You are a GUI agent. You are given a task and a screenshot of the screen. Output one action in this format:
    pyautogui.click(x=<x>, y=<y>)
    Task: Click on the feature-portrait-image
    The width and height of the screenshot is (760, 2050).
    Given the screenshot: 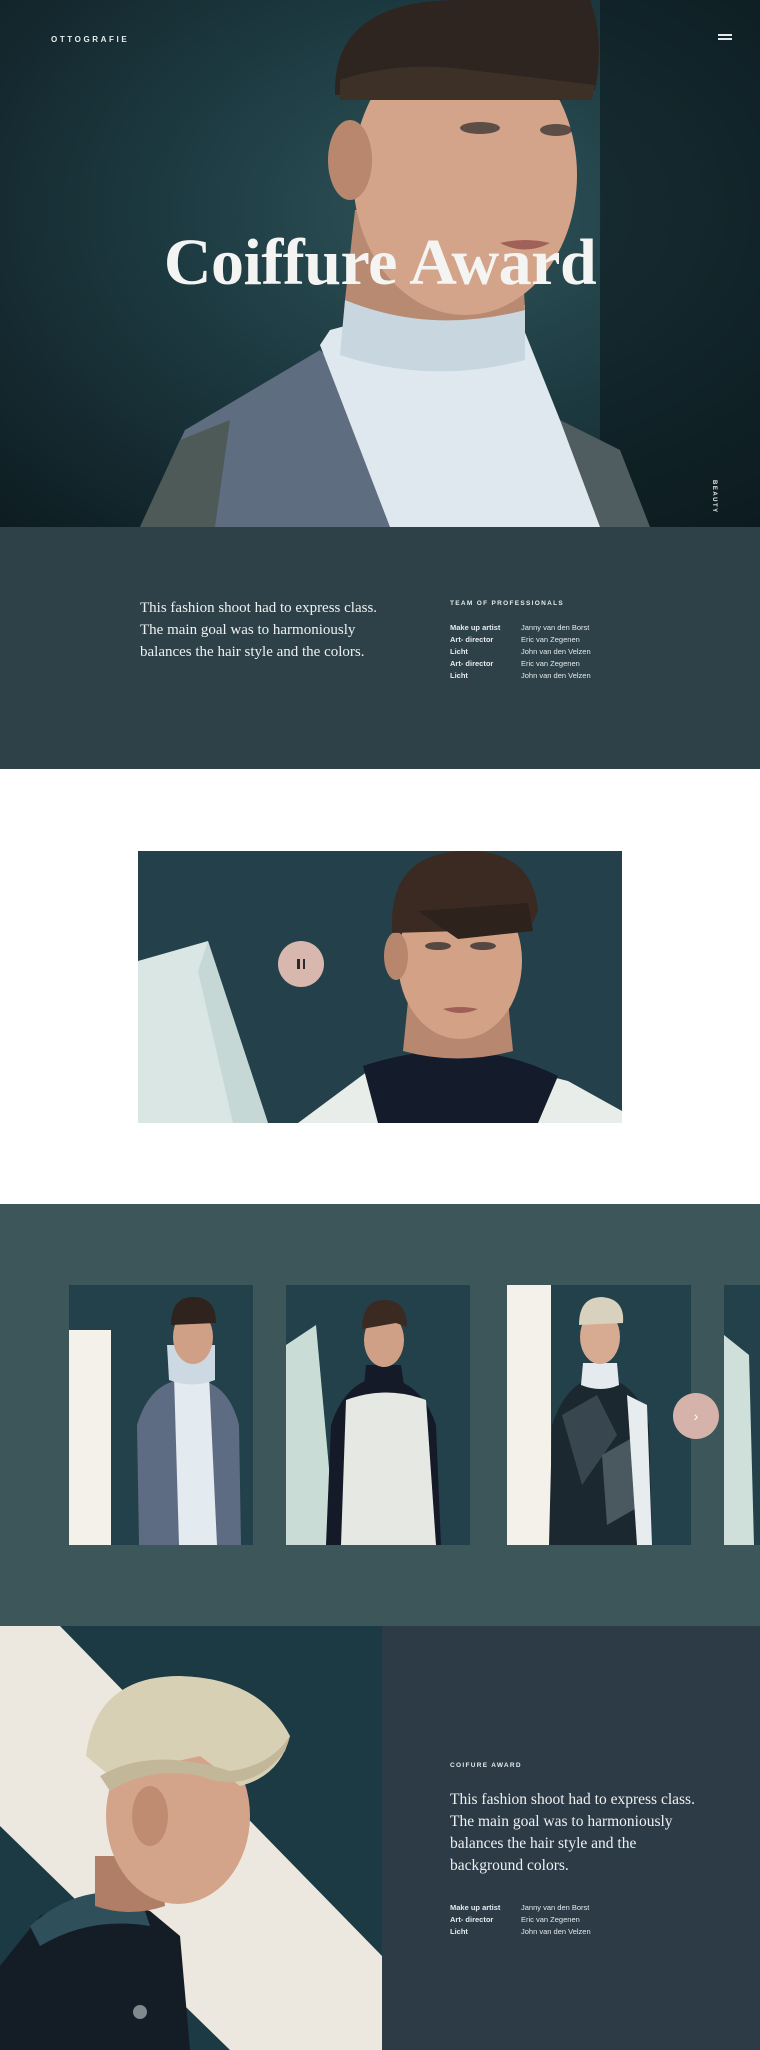 What is the action you would take?
    pyautogui.click(x=191, y=1838)
    